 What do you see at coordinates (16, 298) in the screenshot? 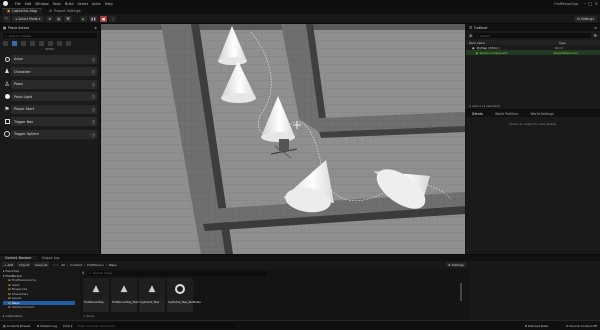
I see `tree-item-label: Levels` at bounding box center [16, 298].